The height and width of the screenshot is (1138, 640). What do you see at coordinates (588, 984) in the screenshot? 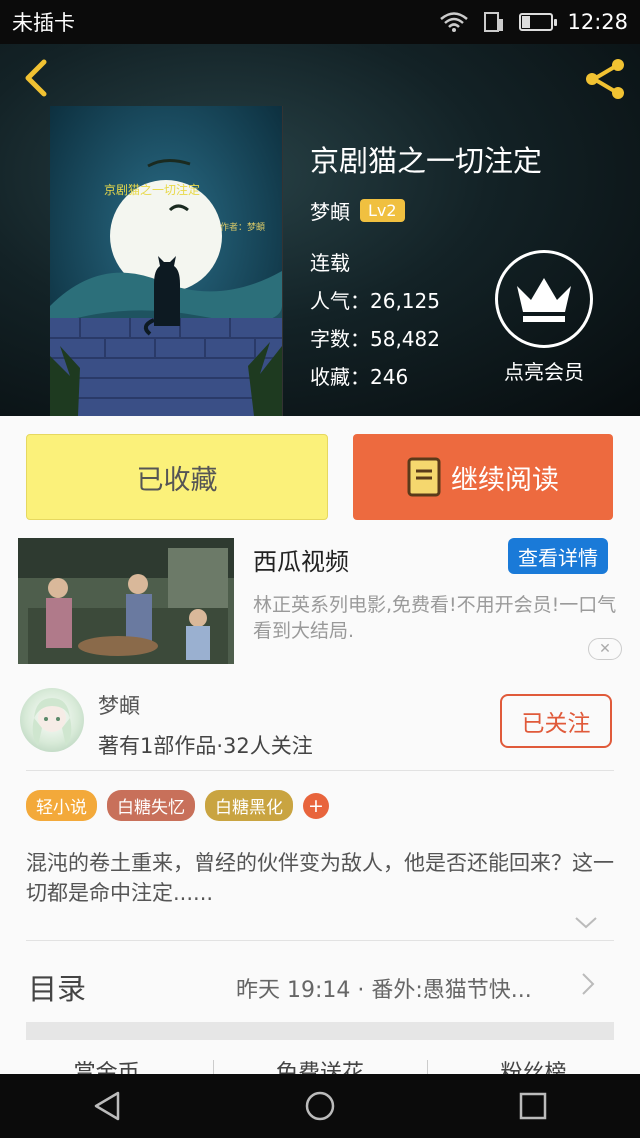
I see `chevron-right-icon` at bounding box center [588, 984].